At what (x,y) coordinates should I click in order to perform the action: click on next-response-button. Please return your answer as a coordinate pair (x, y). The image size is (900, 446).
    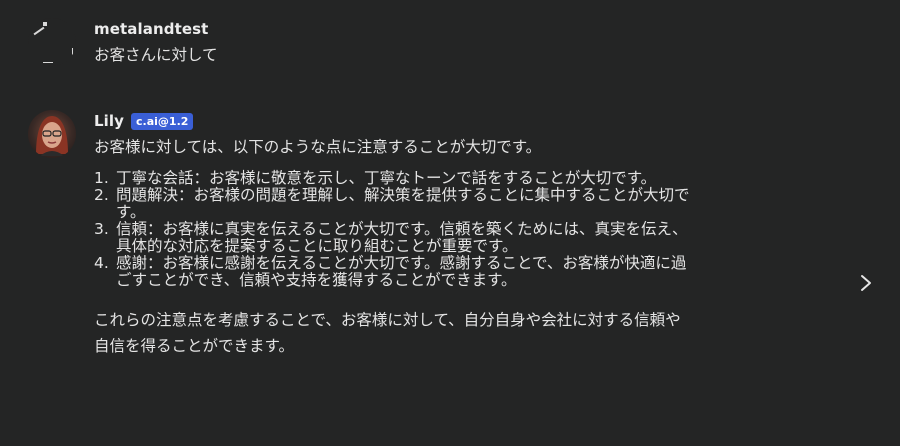
    Looking at the image, I should click on (866, 285).